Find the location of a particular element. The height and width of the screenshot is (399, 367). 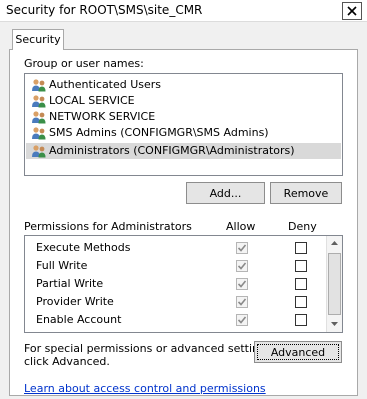

advanced-button: Advanced is located at coordinates (298, 352).